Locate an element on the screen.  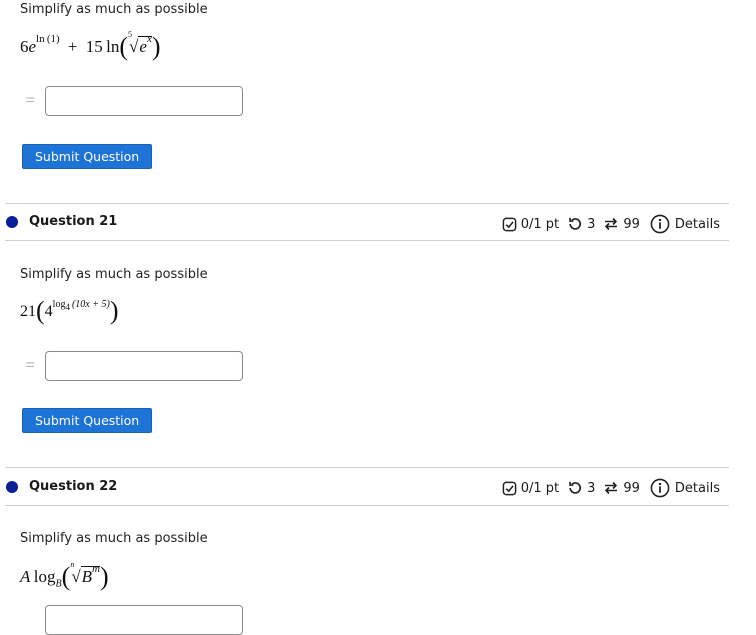
root-exponent: m is located at coordinates (96, 569).